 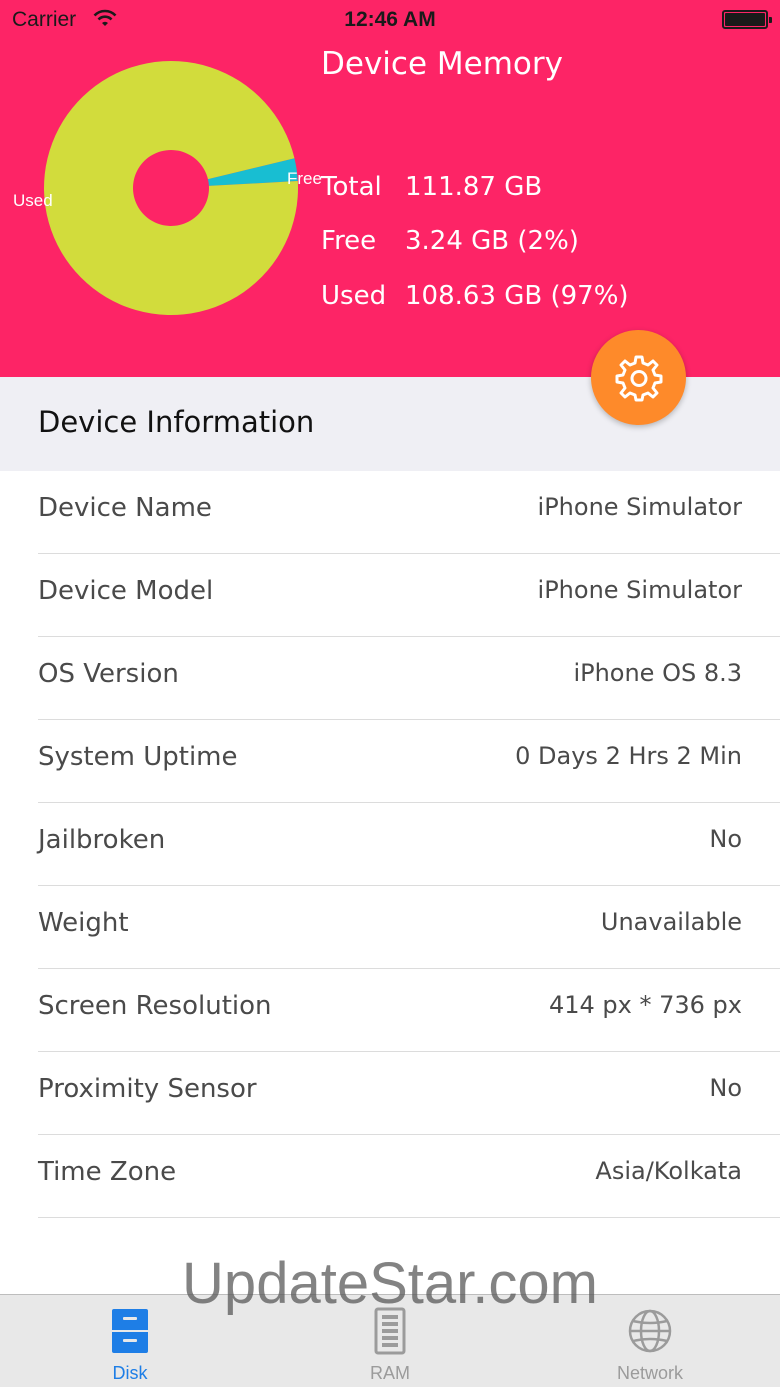 What do you see at coordinates (492, 241) in the screenshot?
I see `stat-free-value: 3.24 GB (2%)` at bounding box center [492, 241].